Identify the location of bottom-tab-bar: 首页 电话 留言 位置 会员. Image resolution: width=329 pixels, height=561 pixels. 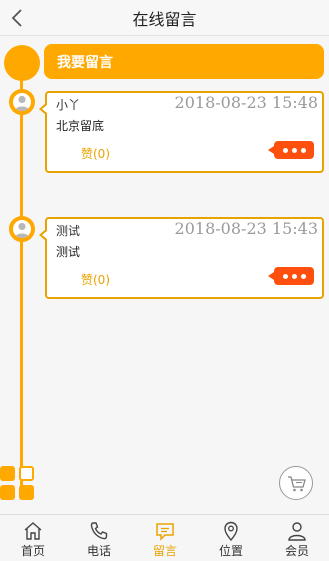
(164, 537).